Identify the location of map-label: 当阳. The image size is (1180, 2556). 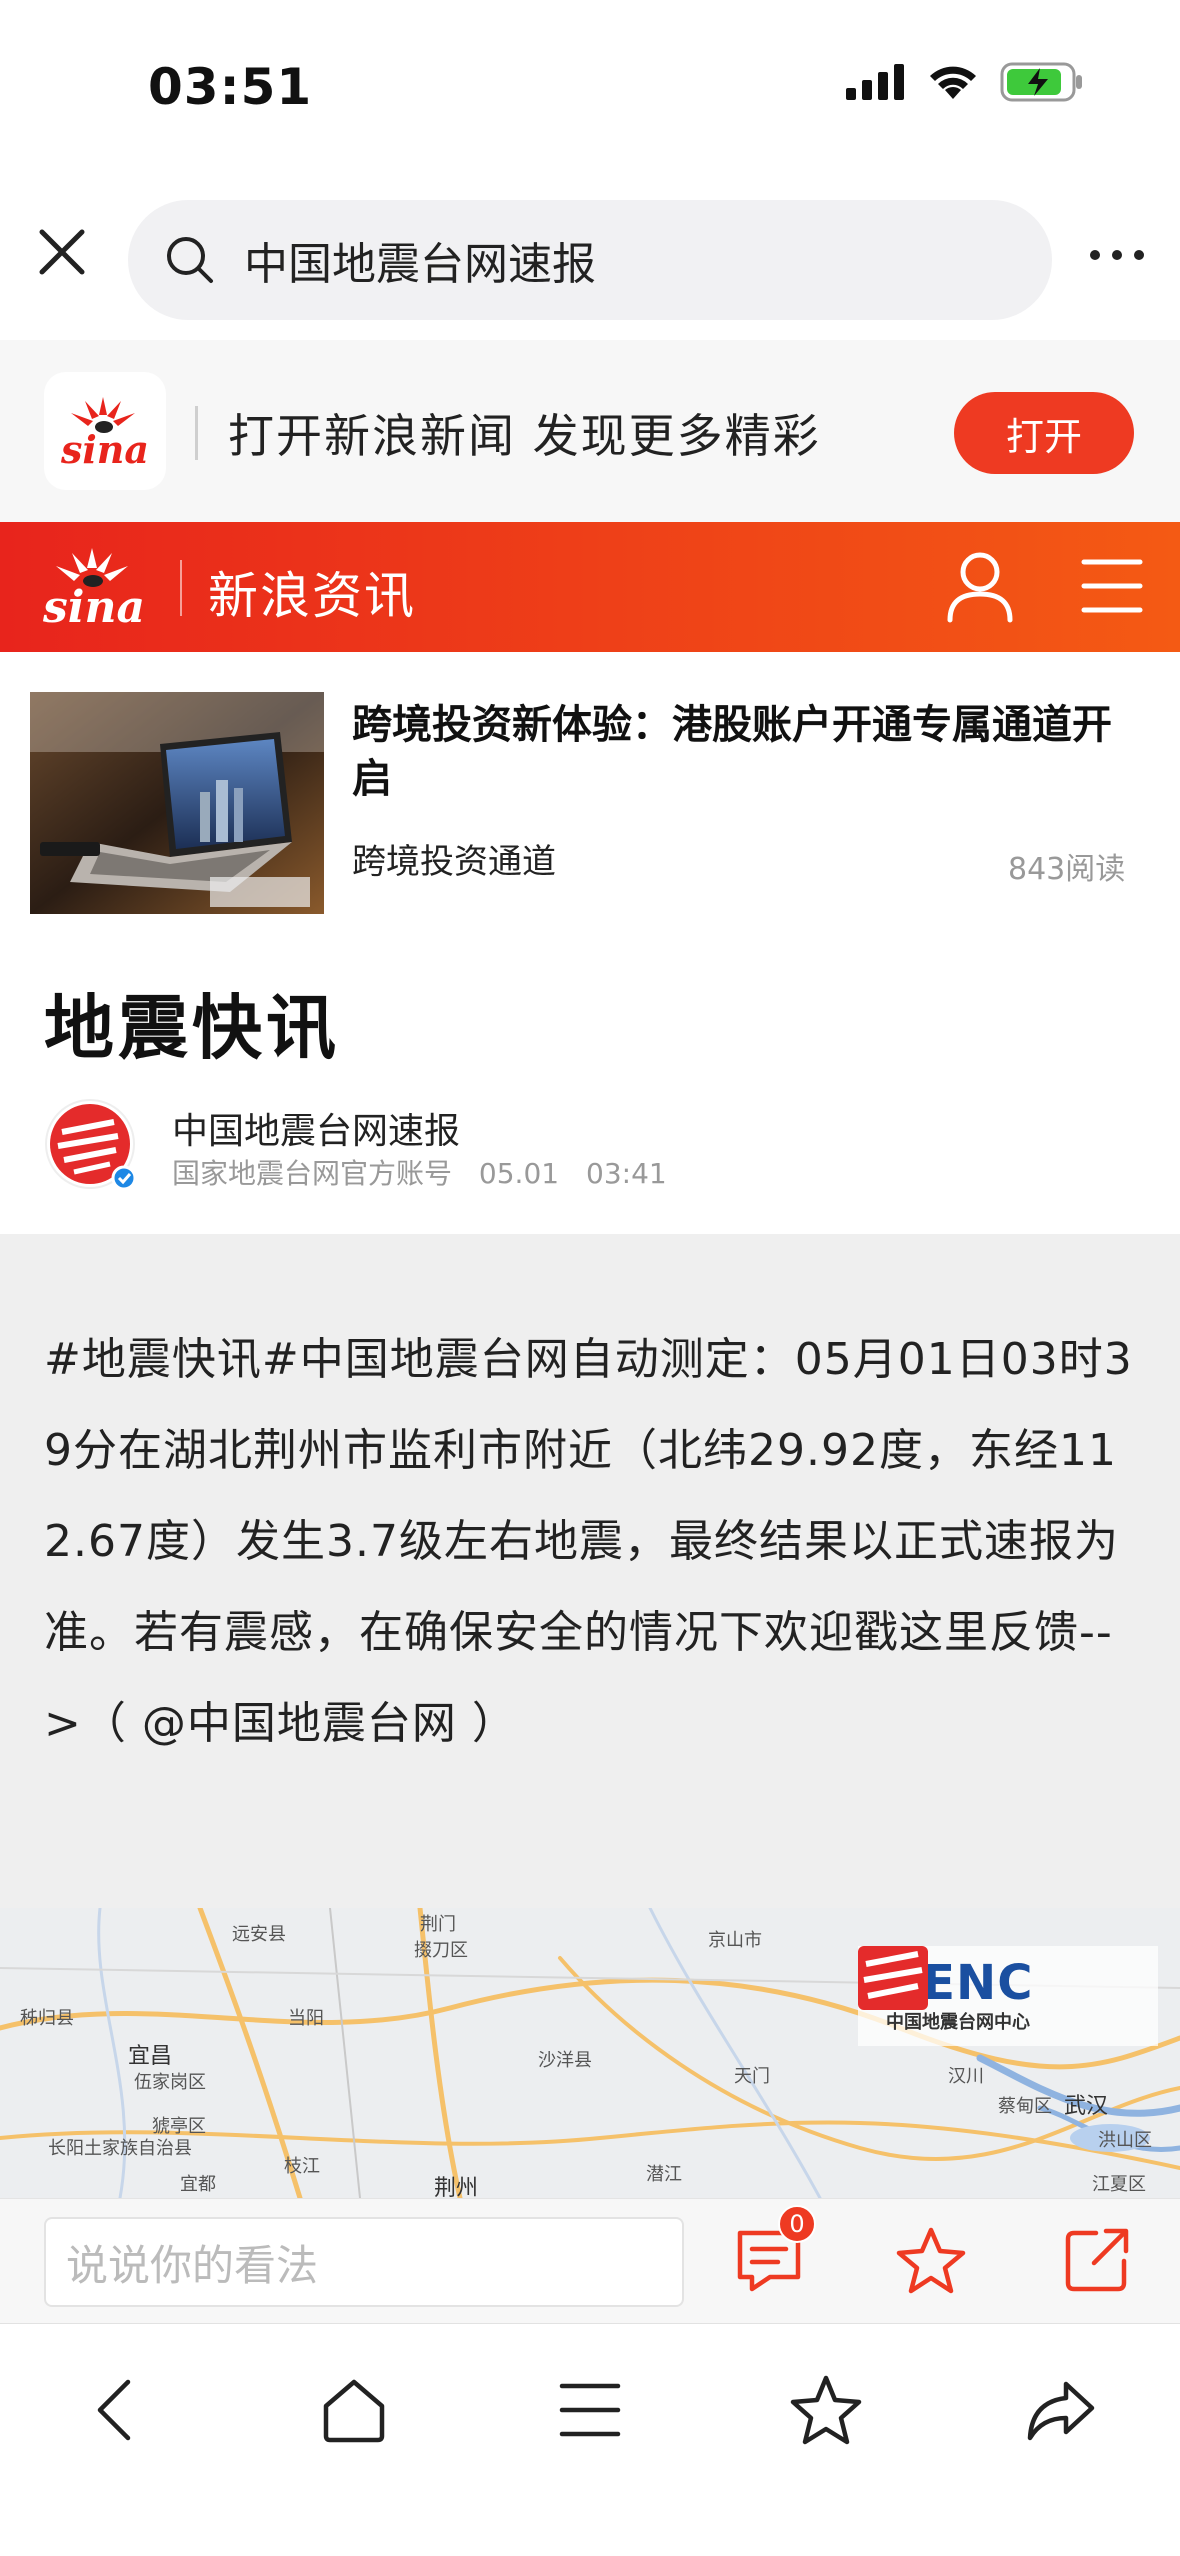
(306, 2018).